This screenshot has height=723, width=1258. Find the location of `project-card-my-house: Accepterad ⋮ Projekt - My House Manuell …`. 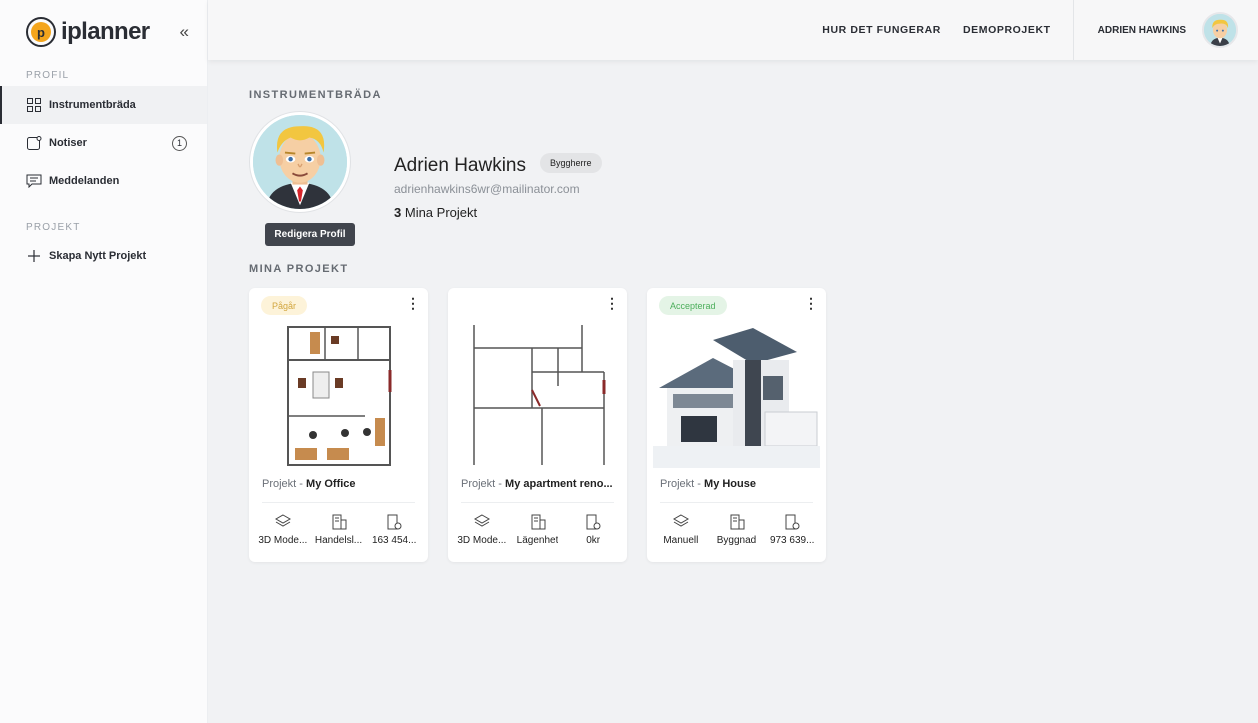

project-card-my-house: Accepterad ⋮ Projekt - My House Manuell … is located at coordinates (736, 425).